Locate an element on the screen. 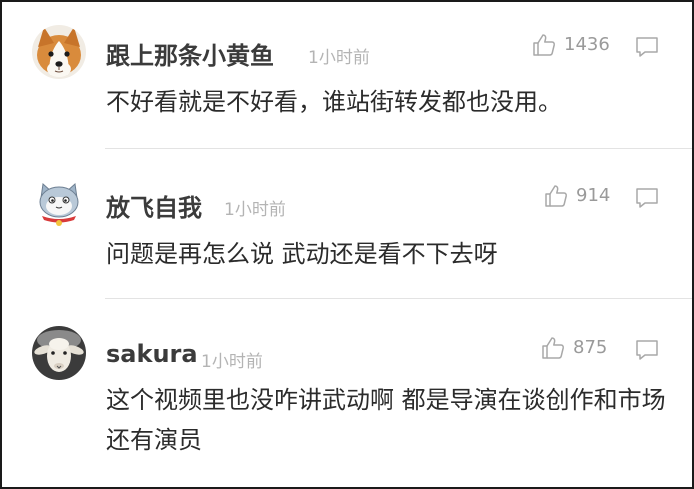 This screenshot has height=489, width=694. sheep-avatar is located at coordinates (59, 353).